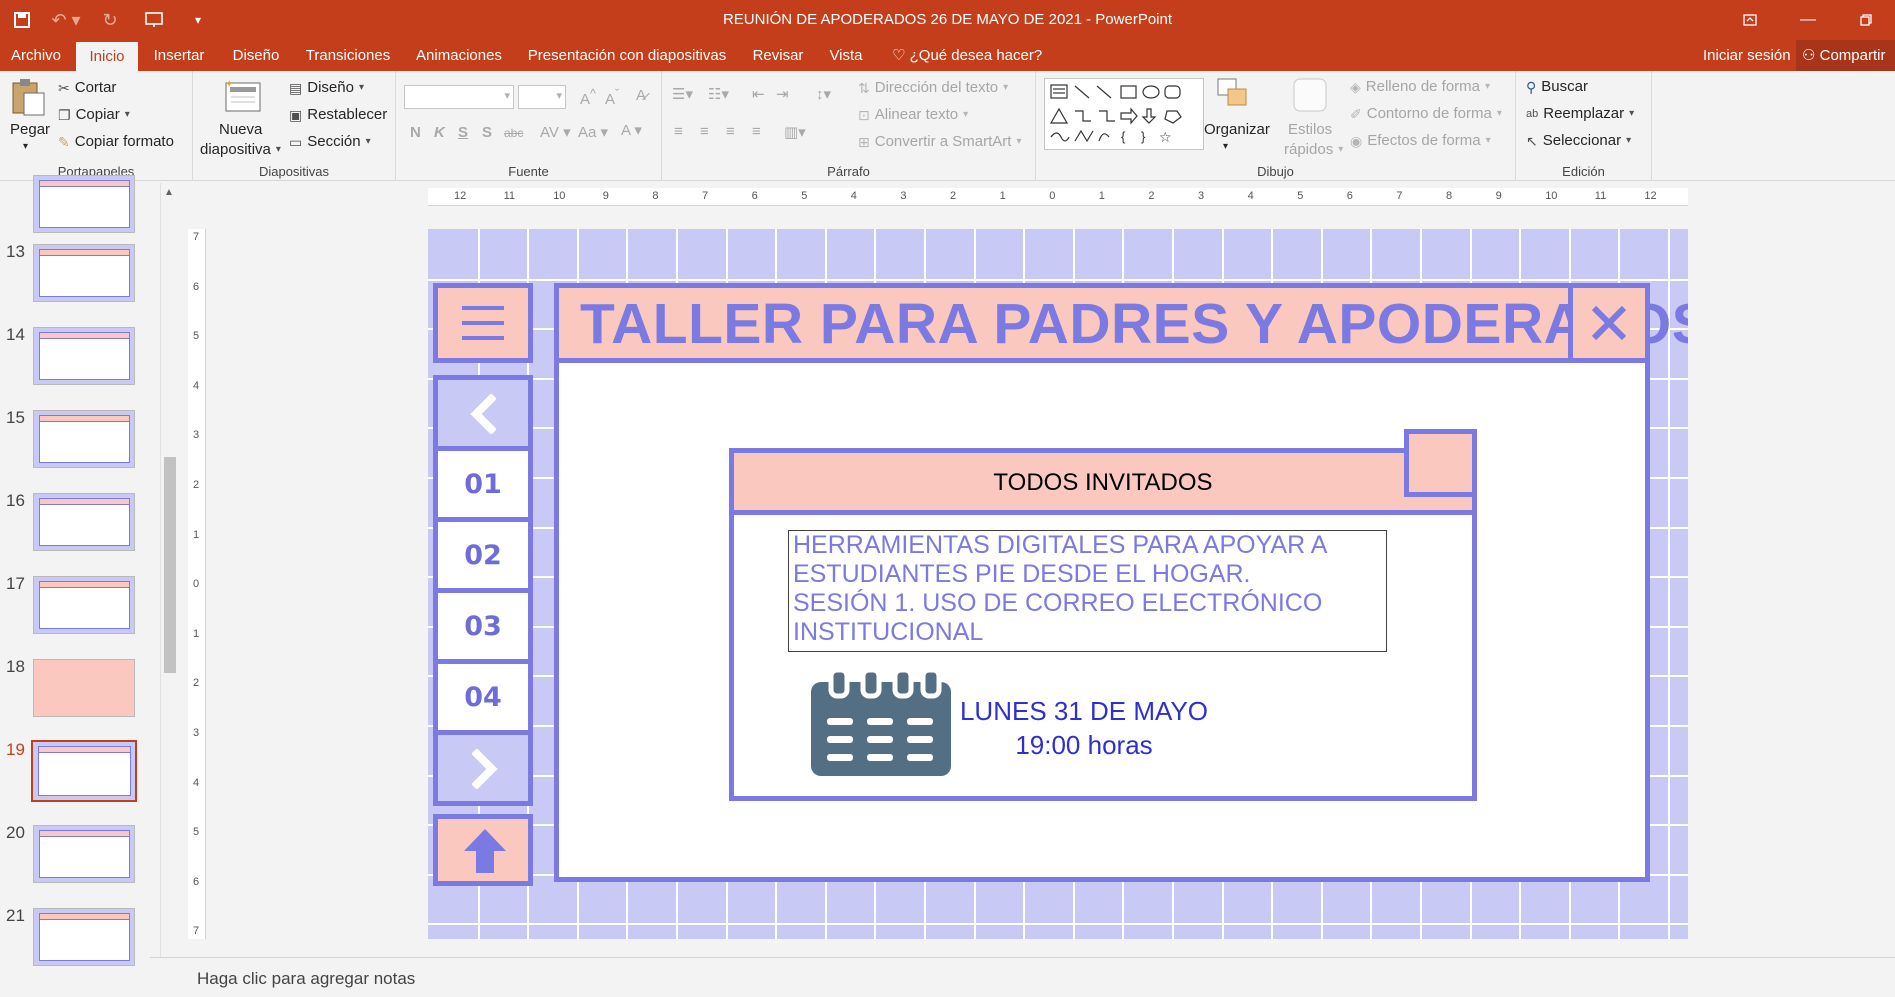 The image size is (1895, 997). Describe the element at coordinates (415, 132) in the screenshot. I see `bold-icon: N` at that location.